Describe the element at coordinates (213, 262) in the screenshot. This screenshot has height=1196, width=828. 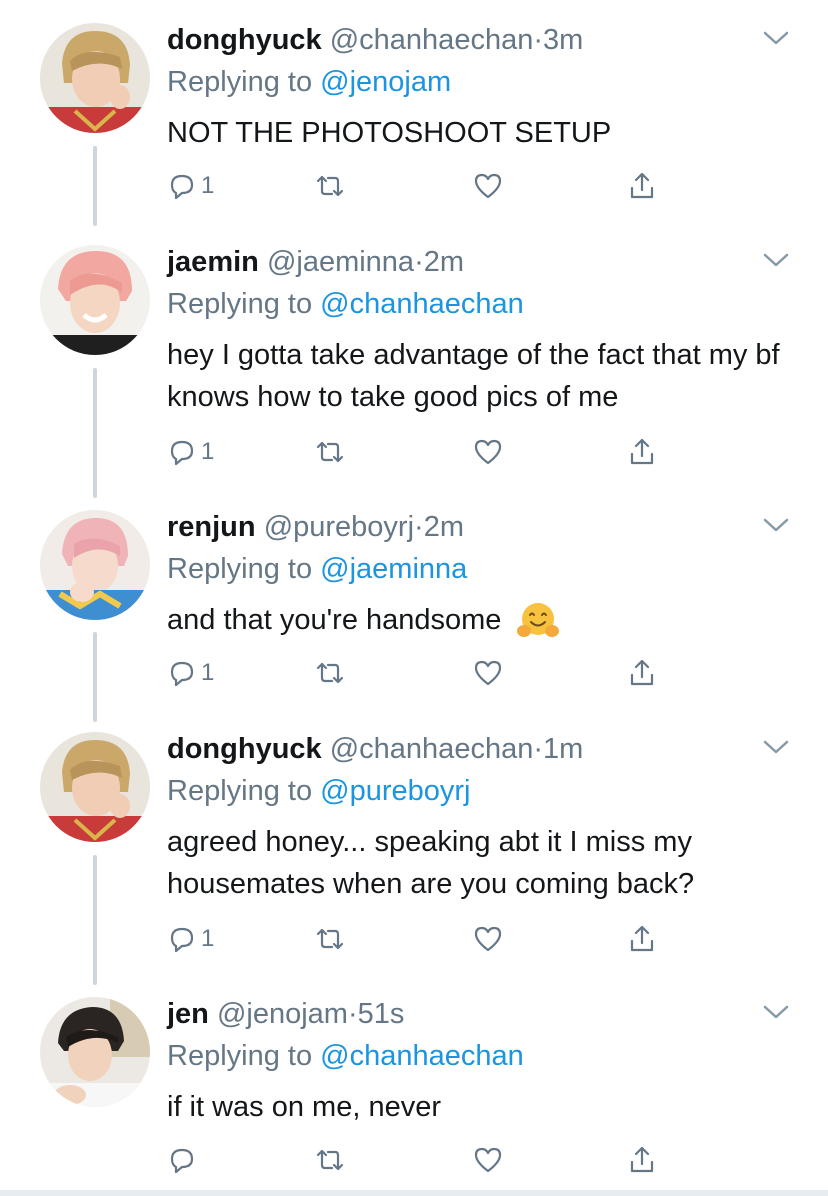
I see `display-name: jaemin` at that location.